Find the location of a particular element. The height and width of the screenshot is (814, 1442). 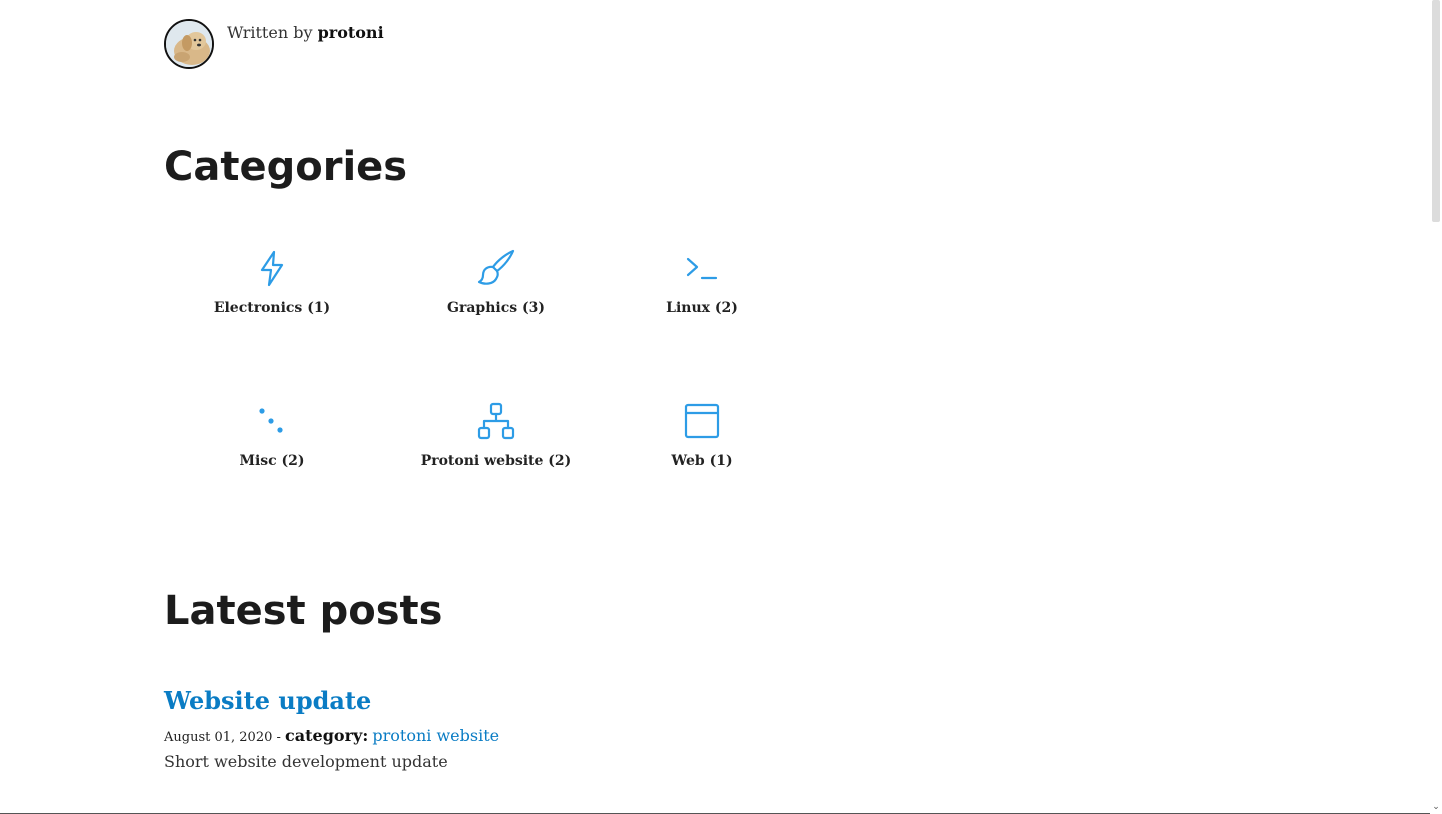

category-label: Electronics (1) is located at coordinates (272, 308).